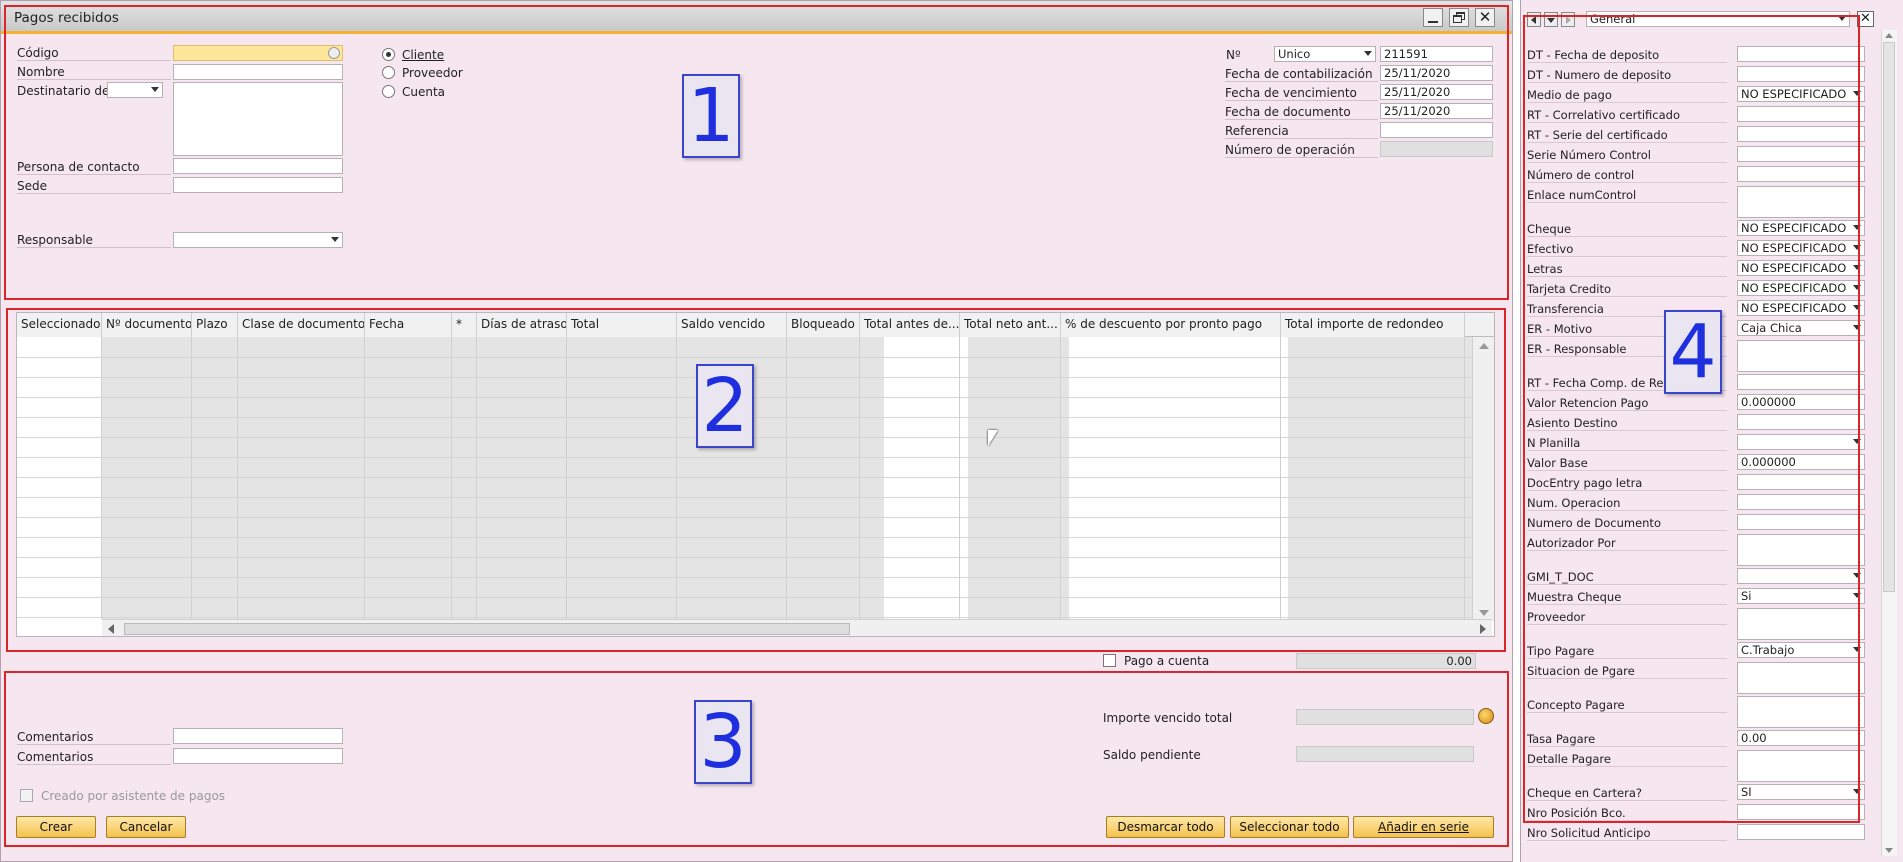 The height and width of the screenshot is (862, 1903). What do you see at coordinates (723, 742) in the screenshot?
I see `annotation-label-3: 3` at bounding box center [723, 742].